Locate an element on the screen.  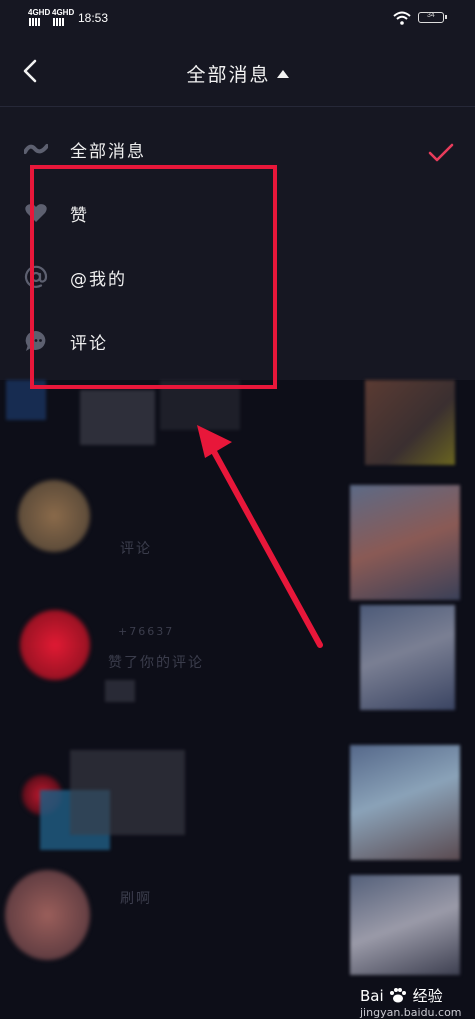
check-icon is located at coordinates (441, 152).